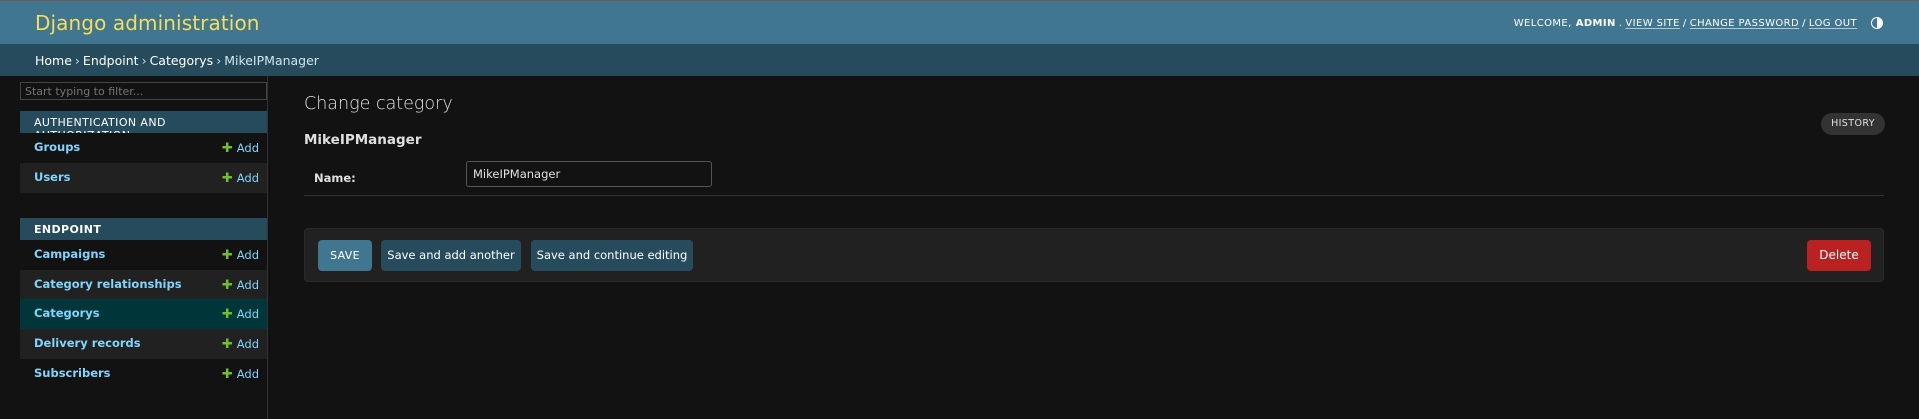 Image resolution: width=1919 pixels, height=419 pixels. What do you see at coordinates (108, 284) in the screenshot?
I see `sidebar-item-label: Category relationships` at bounding box center [108, 284].